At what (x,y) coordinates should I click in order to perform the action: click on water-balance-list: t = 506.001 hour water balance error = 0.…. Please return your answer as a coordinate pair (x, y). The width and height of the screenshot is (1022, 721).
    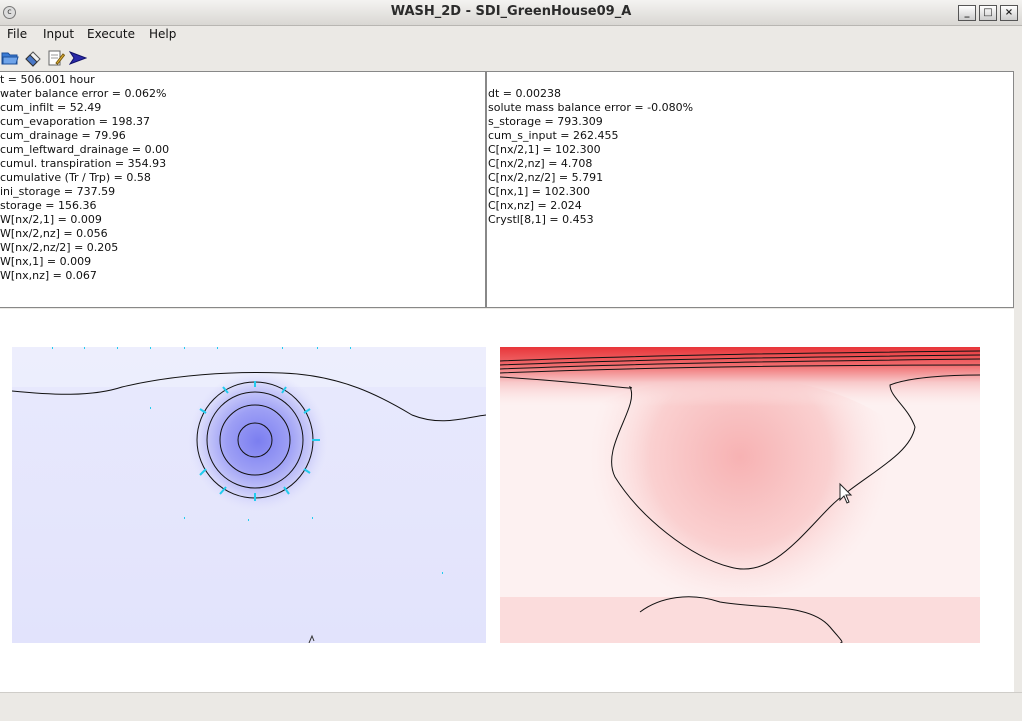
    Looking at the image, I should click on (242, 177).